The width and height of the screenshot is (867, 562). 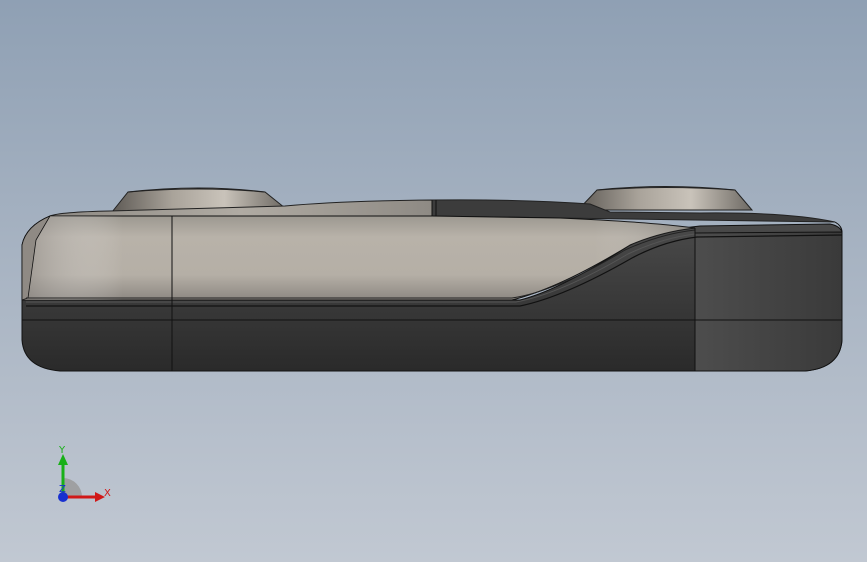 I want to click on right-end-cap, so click(x=768, y=301).